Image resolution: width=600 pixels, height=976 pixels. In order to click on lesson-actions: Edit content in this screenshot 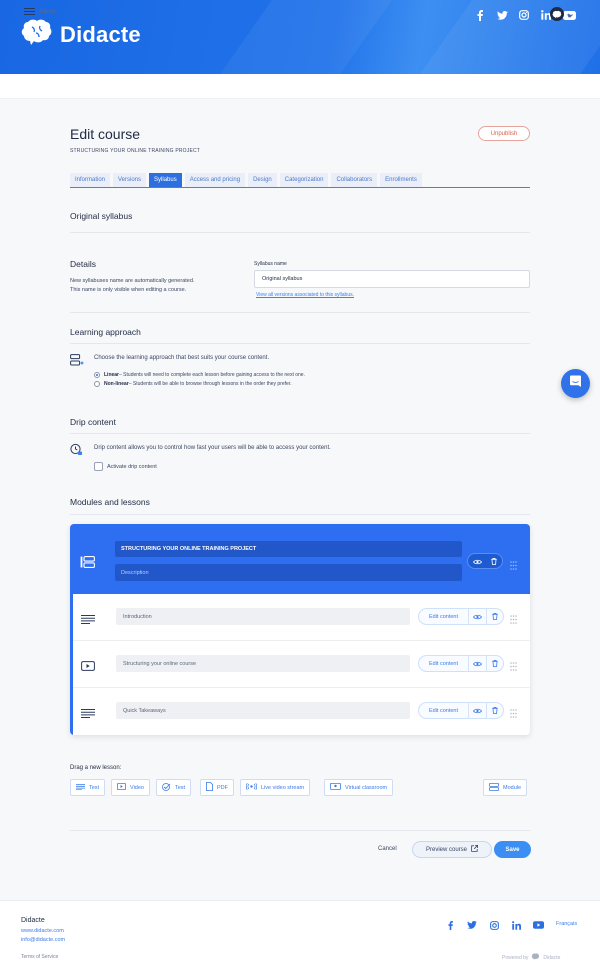, I will do `click(461, 710)`.